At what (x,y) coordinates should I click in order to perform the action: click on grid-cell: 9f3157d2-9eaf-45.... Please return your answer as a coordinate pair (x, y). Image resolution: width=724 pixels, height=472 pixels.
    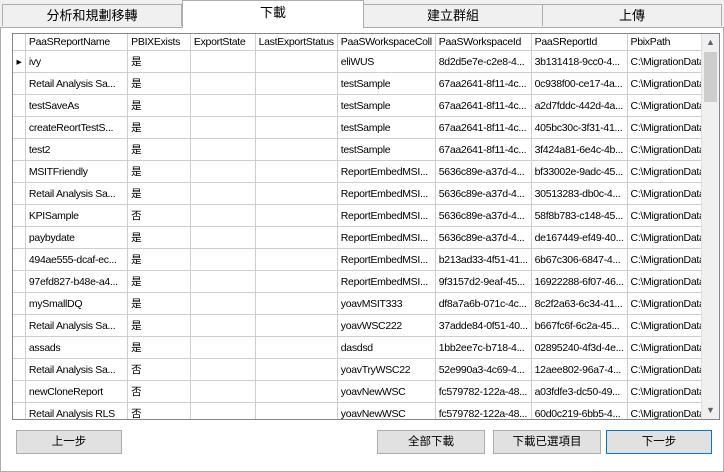
    Looking at the image, I should click on (483, 281).